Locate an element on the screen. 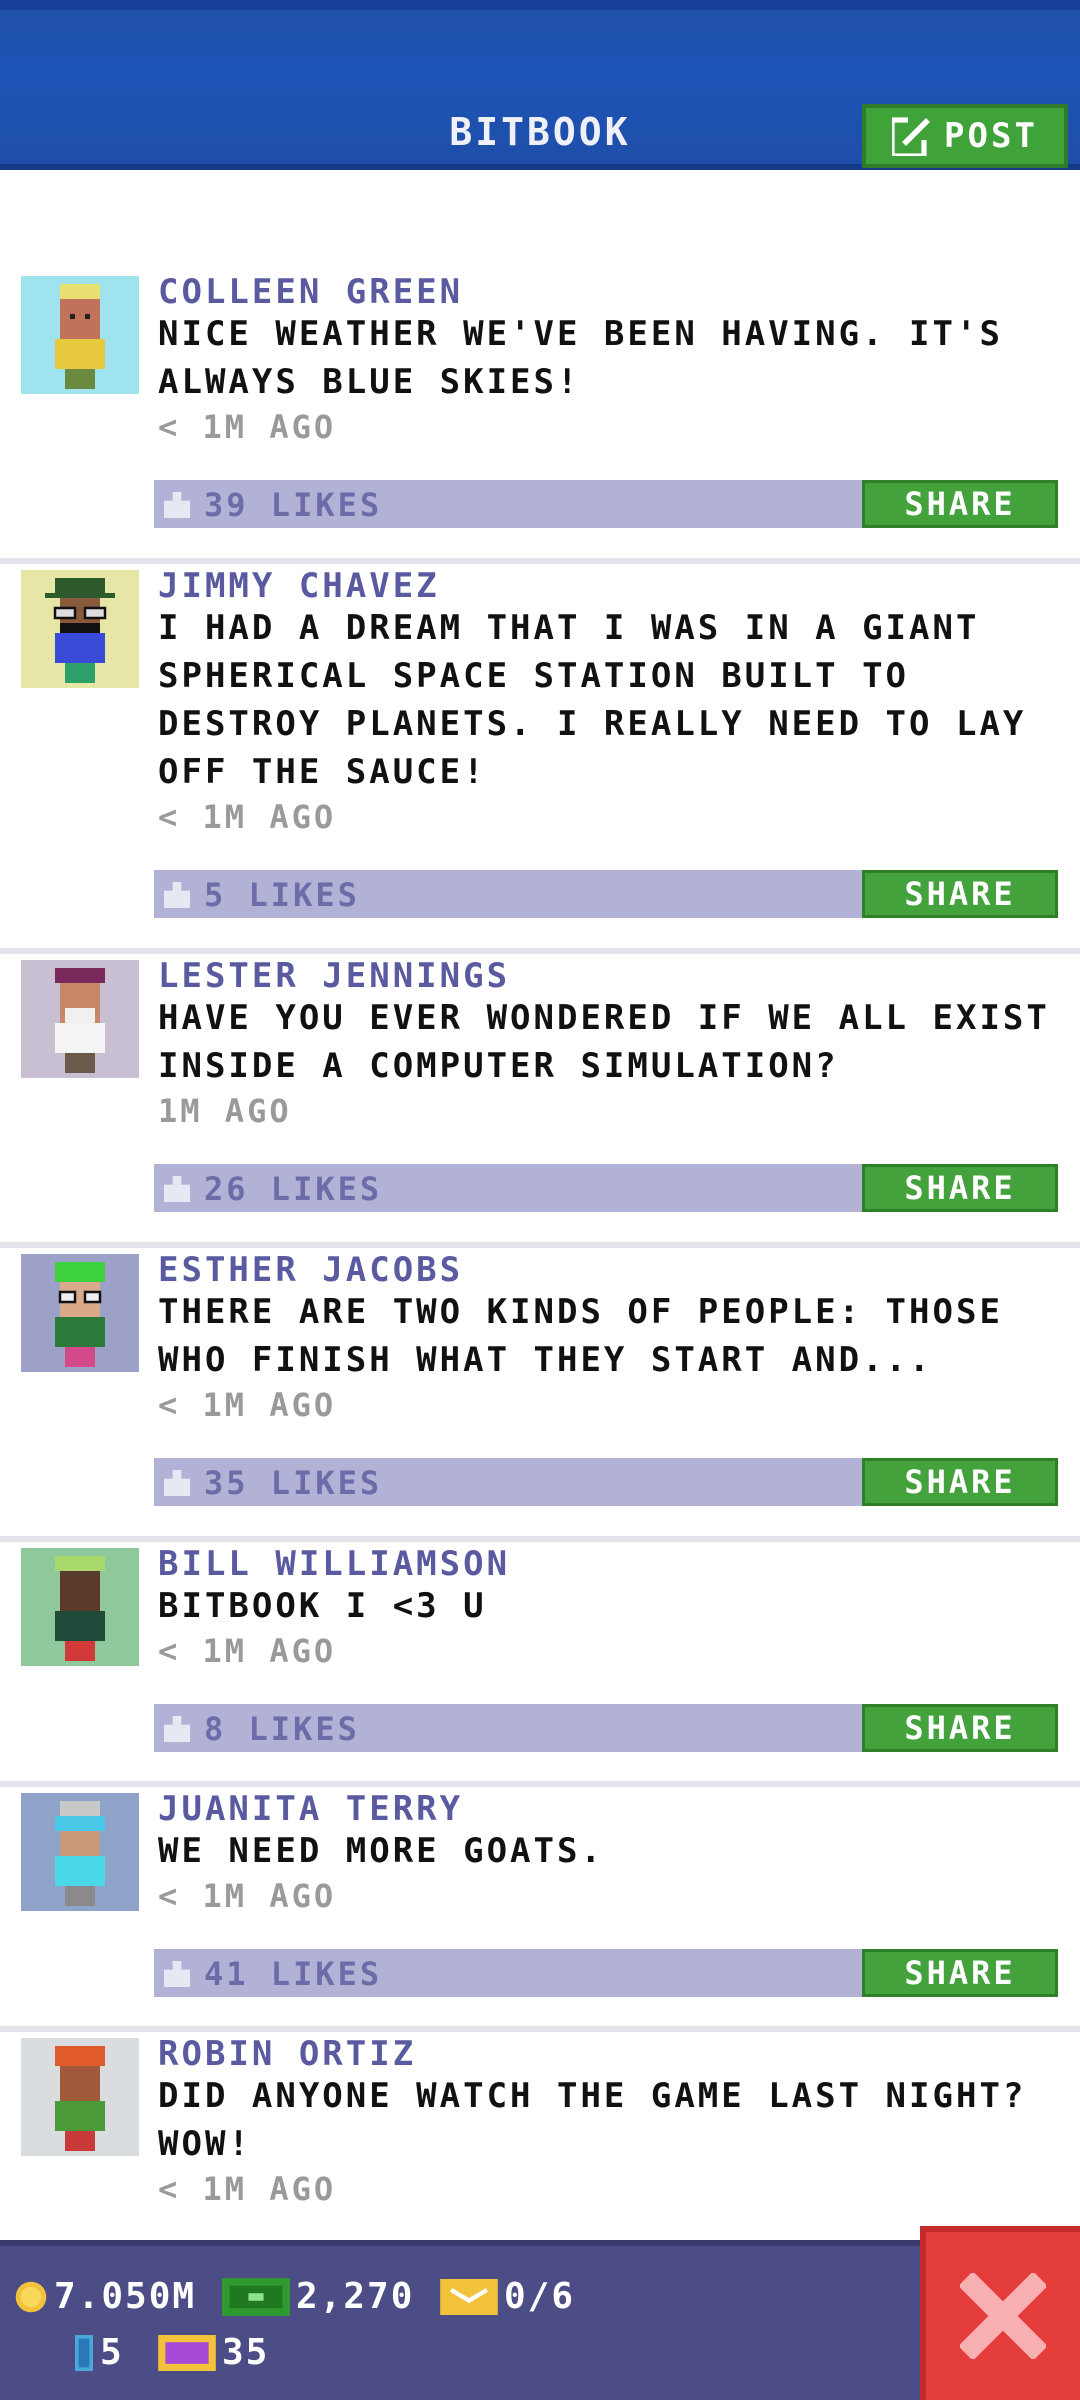  like-count: 35 LIKES is located at coordinates (293, 1483).